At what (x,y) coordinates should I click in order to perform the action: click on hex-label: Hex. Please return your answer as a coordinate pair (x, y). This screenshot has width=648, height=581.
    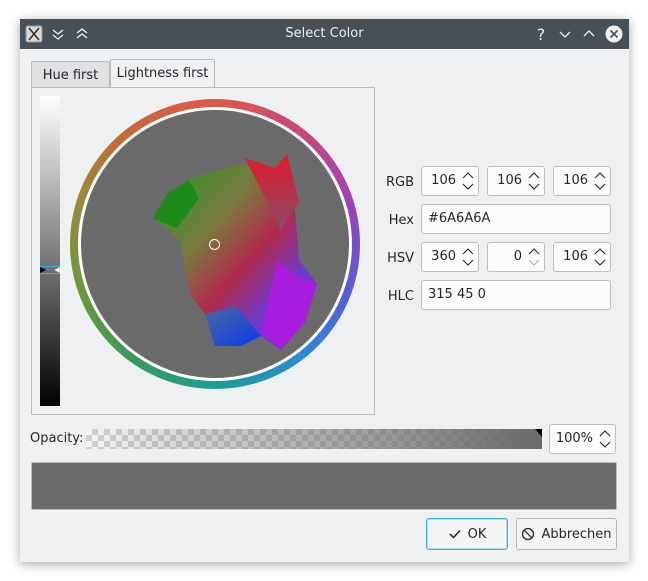
    Looking at the image, I should click on (401, 220).